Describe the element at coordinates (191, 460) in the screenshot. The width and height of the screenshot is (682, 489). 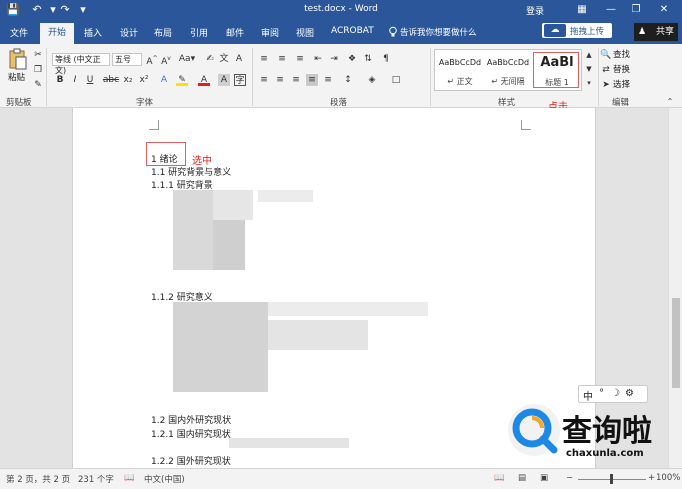
I see `paragraph: 1.2.2 国外研究现状` at that location.